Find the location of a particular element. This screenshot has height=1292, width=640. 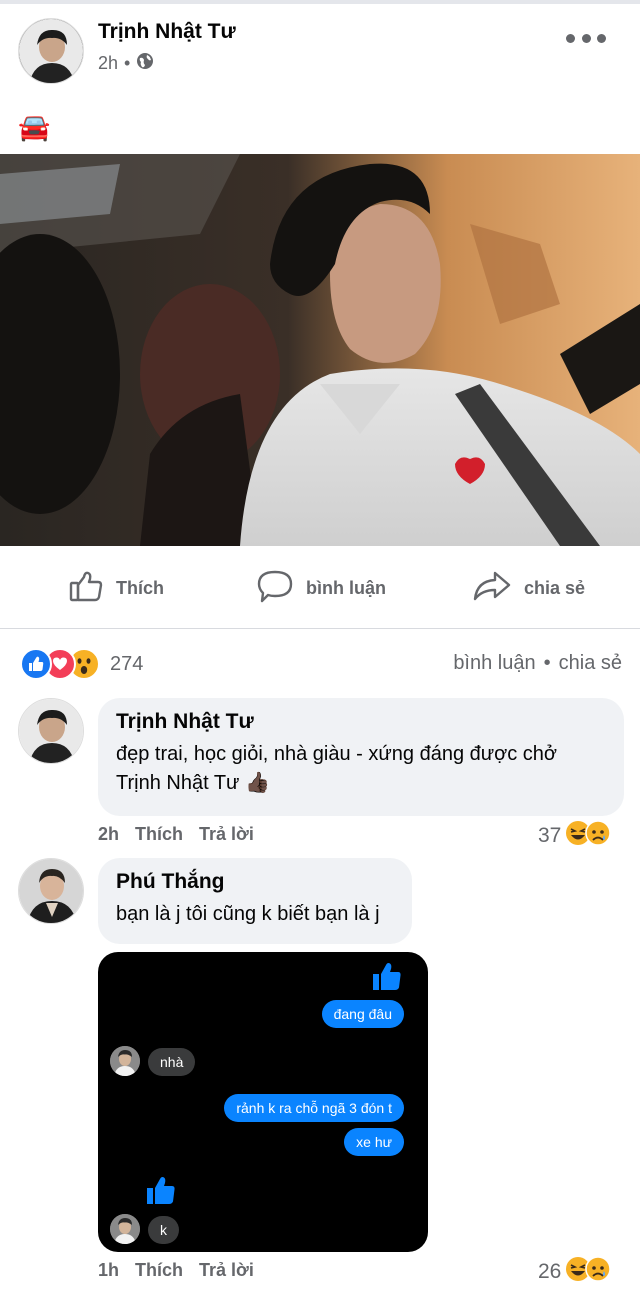

comment-2-actions: 1h Thích Trả lời is located at coordinates (176, 1270).